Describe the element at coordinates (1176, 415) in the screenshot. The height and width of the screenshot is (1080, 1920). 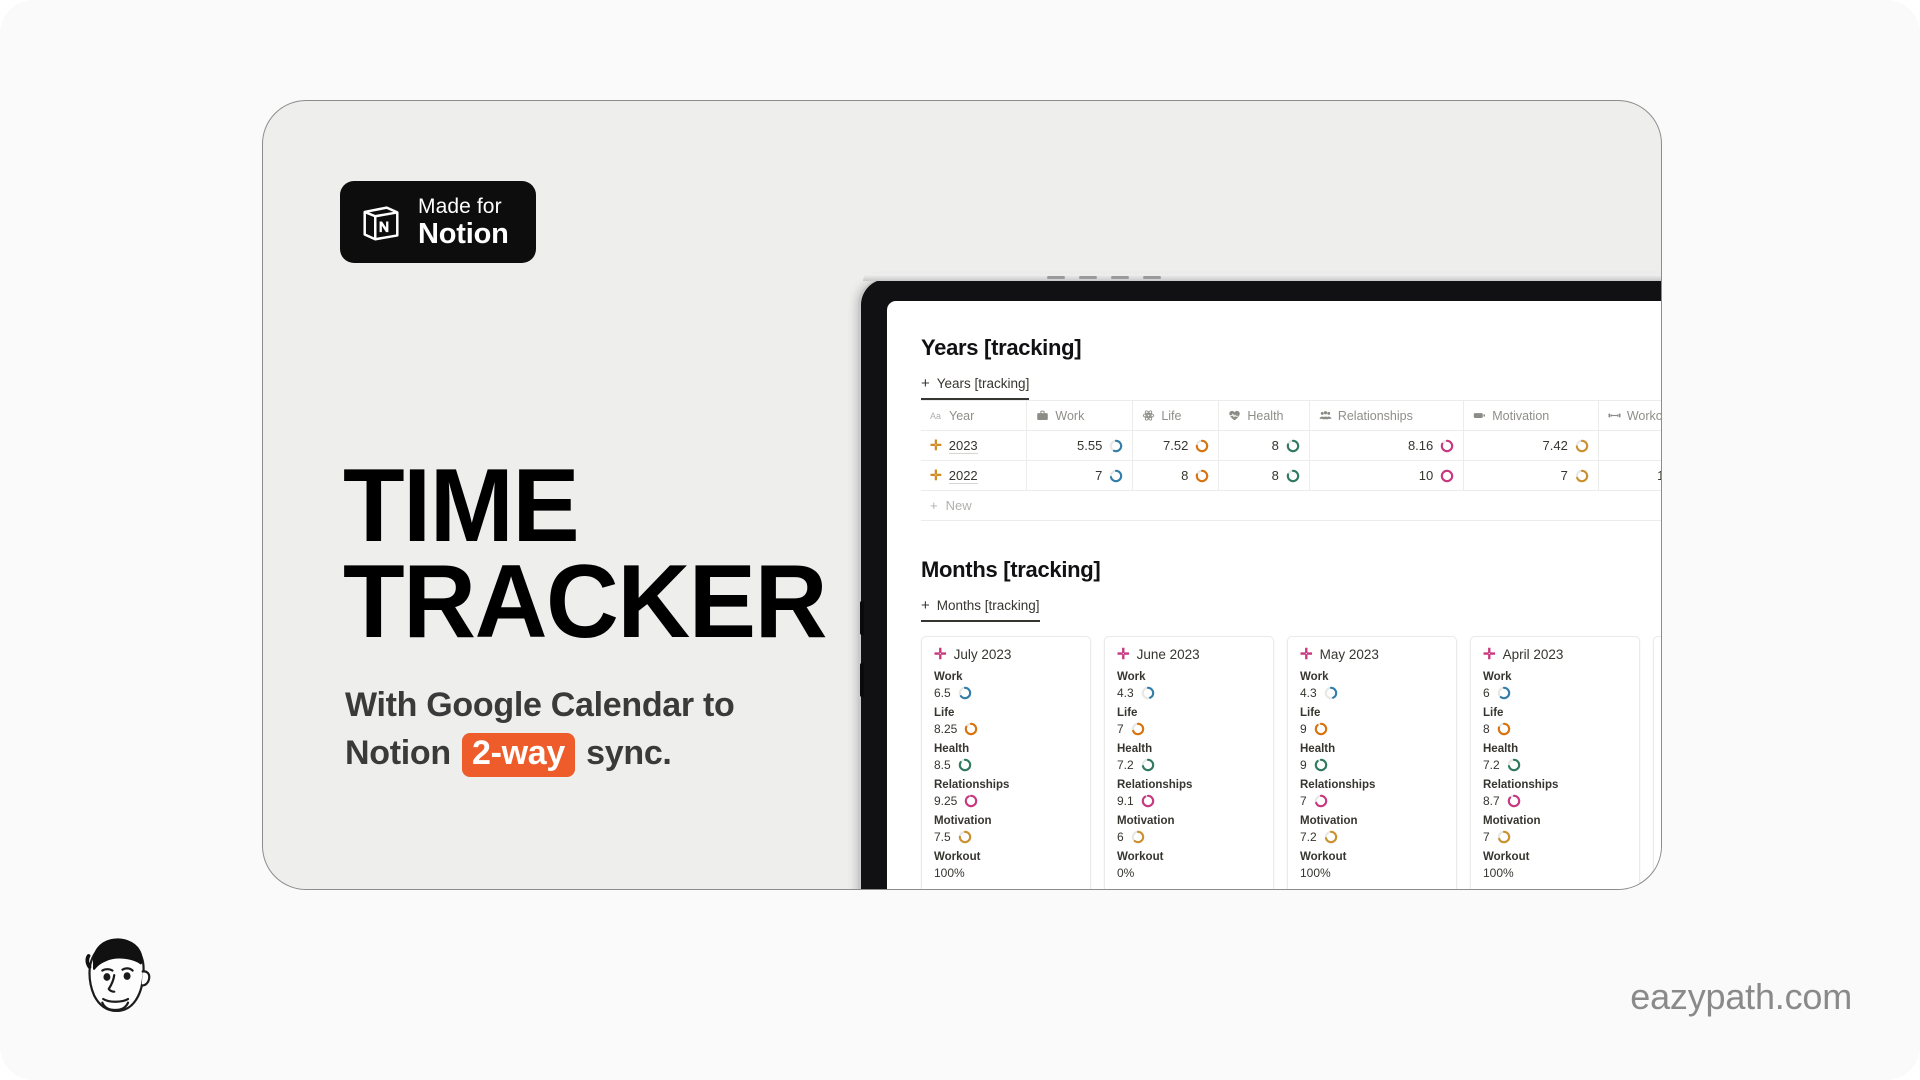
I see `col-life: Life` at that location.